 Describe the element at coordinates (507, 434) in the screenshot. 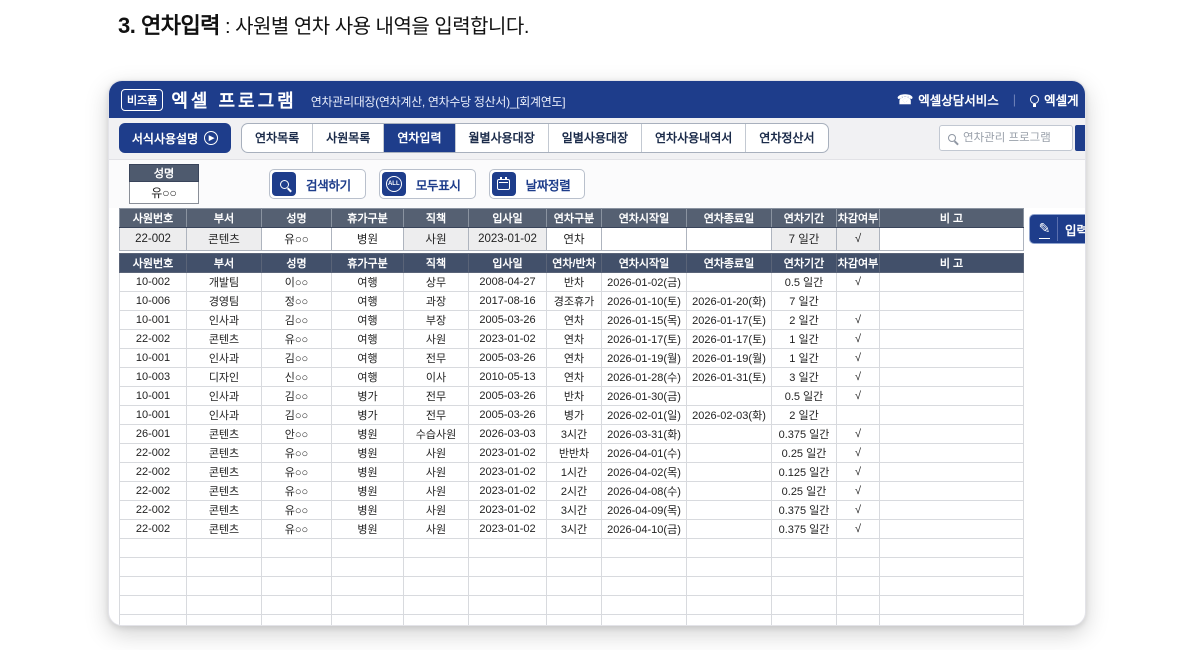

I see `table-cell: 2026-03-03` at that location.